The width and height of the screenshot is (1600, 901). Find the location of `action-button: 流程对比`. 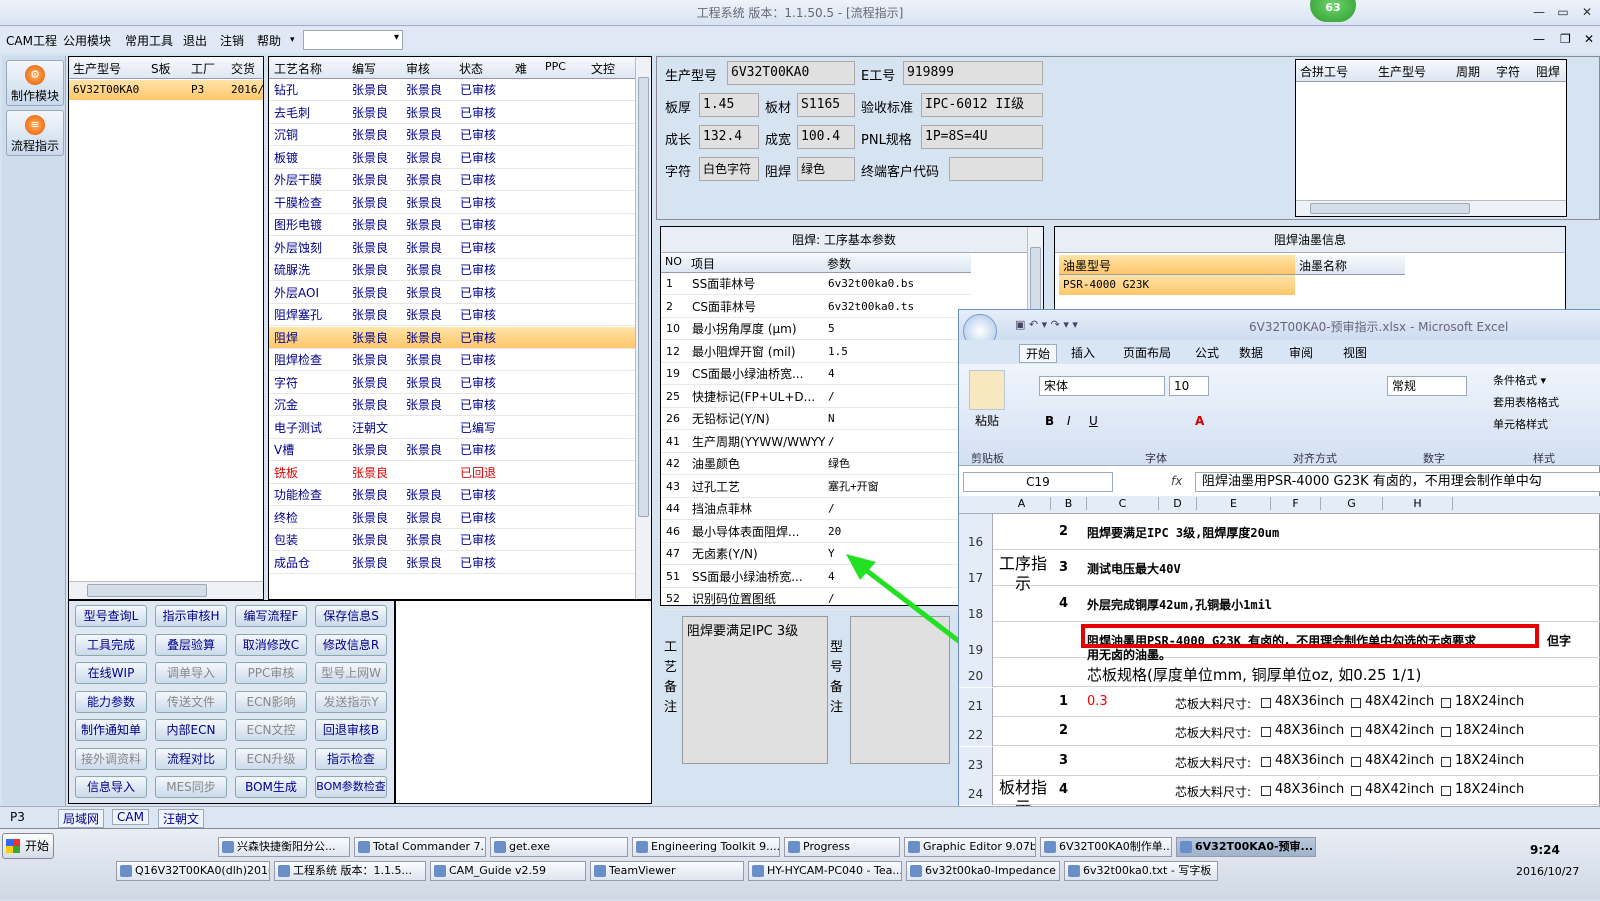

action-button: 流程对比 is located at coordinates (191, 758).